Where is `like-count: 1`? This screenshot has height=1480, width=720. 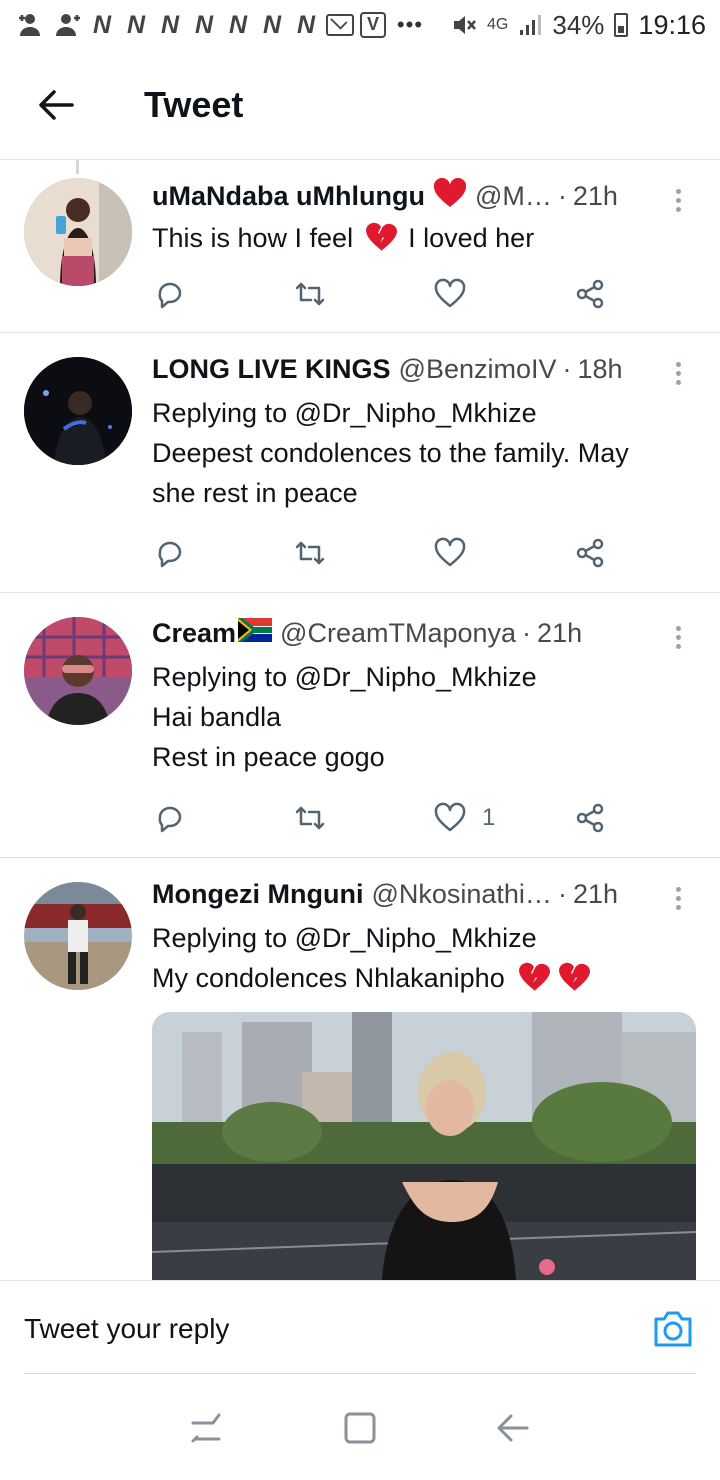 like-count: 1 is located at coordinates (489, 817).